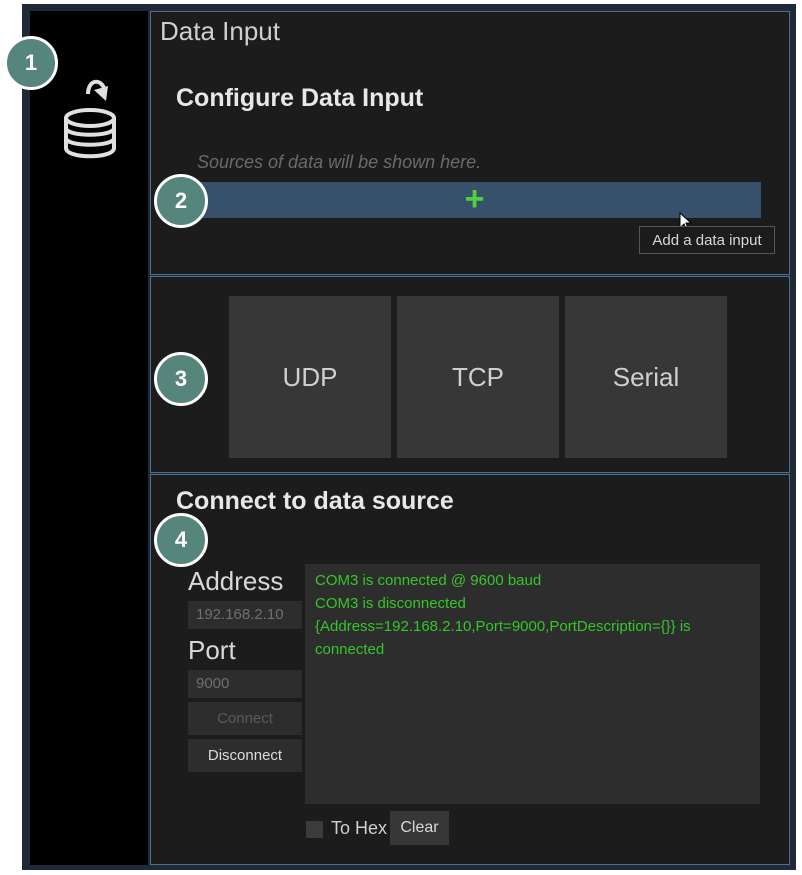  What do you see at coordinates (245, 718) in the screenshot?
I see `connect-button: Connect` at bounding box center [245, 718].